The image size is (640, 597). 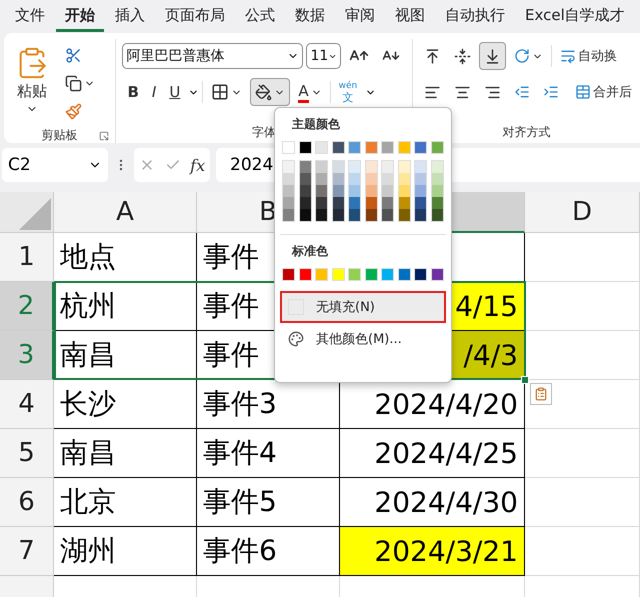 I want to click on column-header: A, so click(x=125, y=212).